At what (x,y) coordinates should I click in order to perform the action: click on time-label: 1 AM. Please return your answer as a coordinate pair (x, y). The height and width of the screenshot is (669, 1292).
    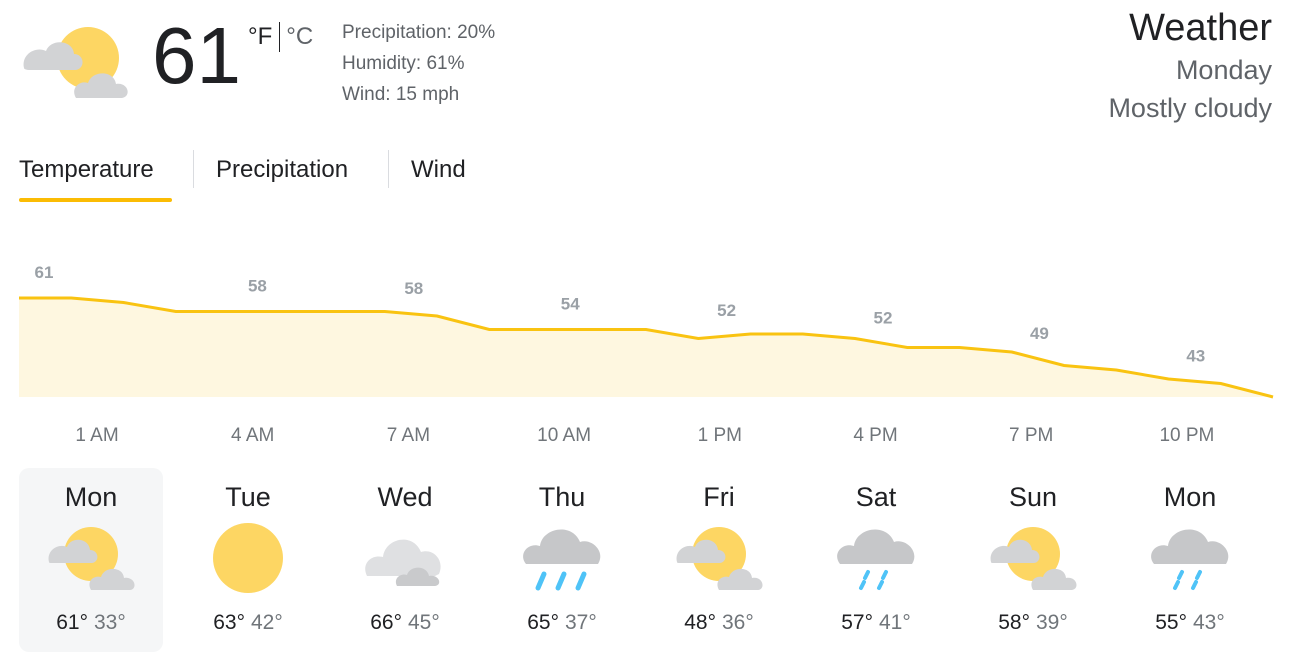
    Looking at the image, I should click on (96, 435).